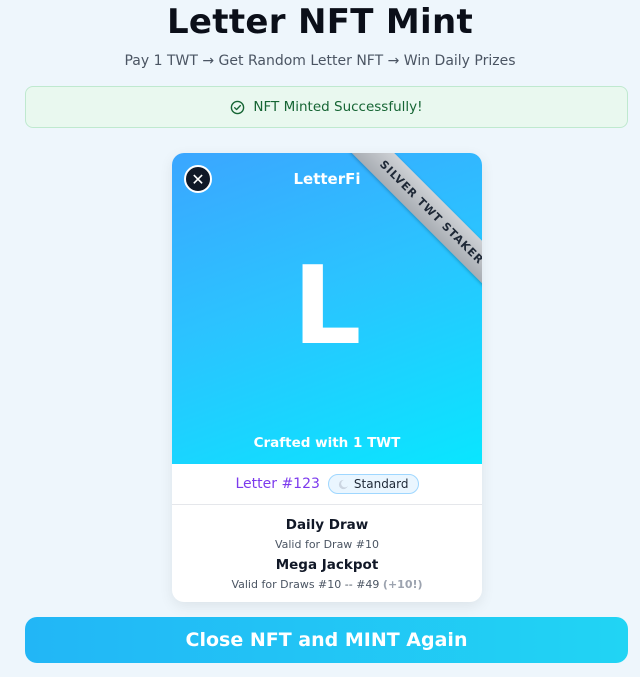  I want to click on jackpot-sub: Valid for Draws #10 -- #49, so click(305, 584).